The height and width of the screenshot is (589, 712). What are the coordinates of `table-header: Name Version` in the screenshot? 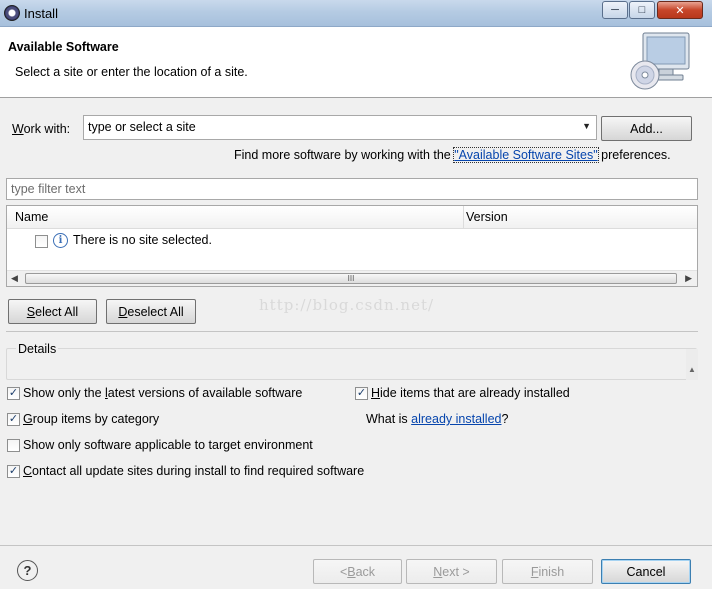 It's located at (352, 217).